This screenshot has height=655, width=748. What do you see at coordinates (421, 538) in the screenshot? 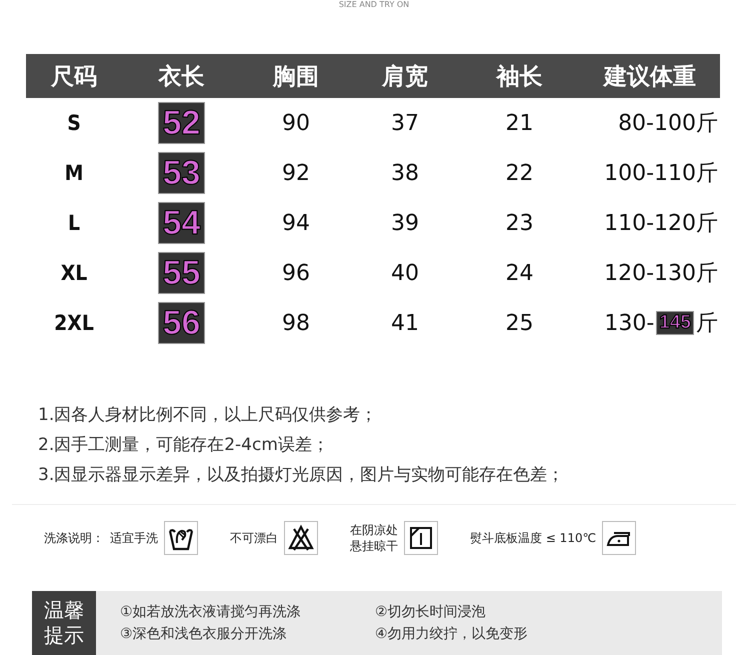
I see `line-dry-icon` at bounding box center [421, 538].